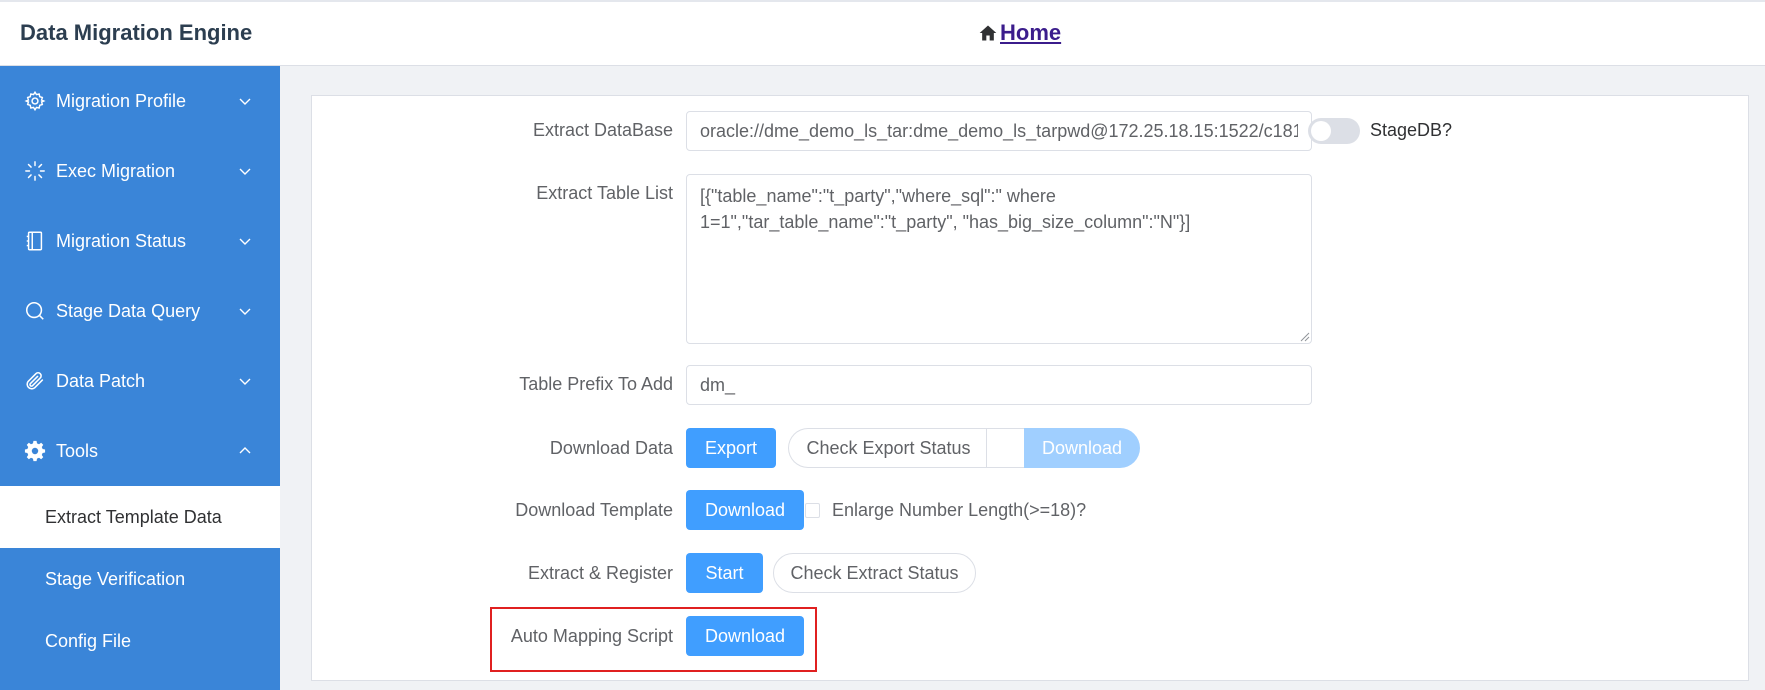  I want to click on table-prefix-label: Table Prefix To Add, so click(596, 384).